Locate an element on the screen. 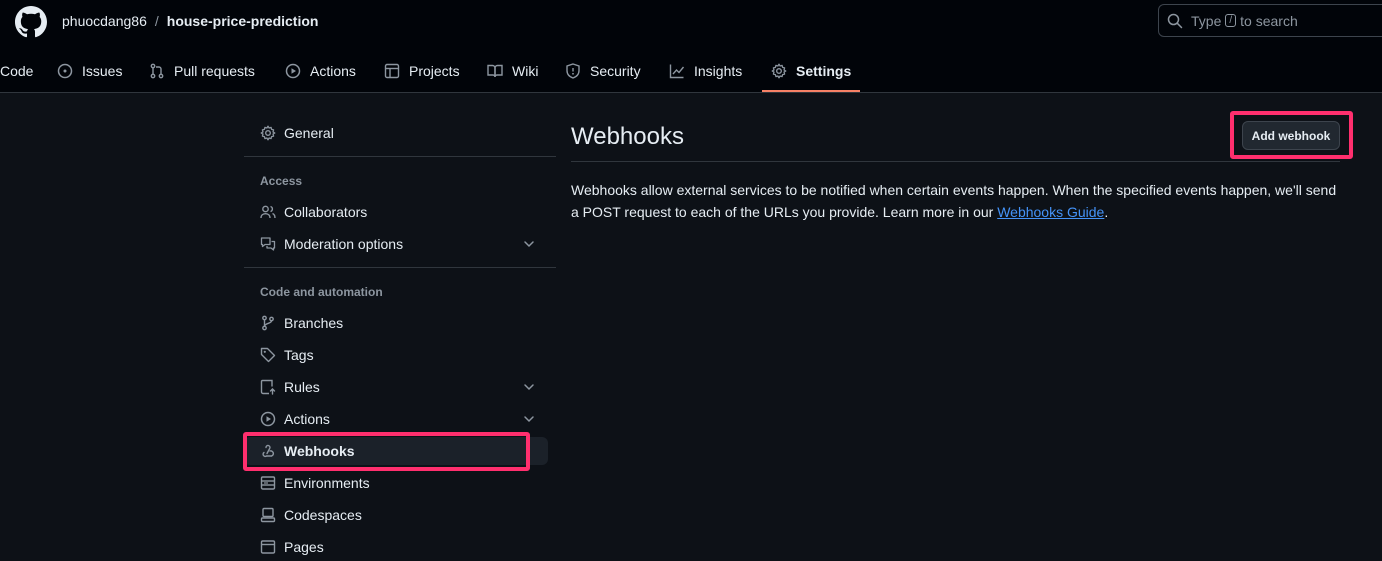  sidebar-item-general: General is located at coordinates (396, 133).